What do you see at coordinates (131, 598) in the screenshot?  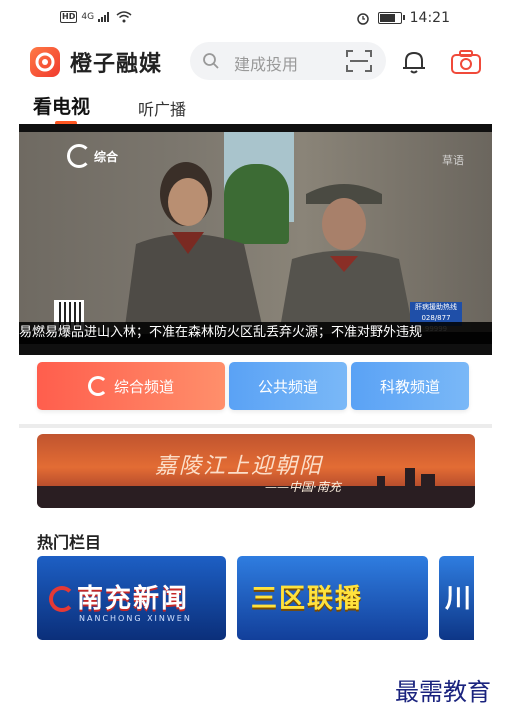 I see `program-card-nanchong-news: 南充新闻 NANCHONG XINWEN` at bounding box center [131, 598].